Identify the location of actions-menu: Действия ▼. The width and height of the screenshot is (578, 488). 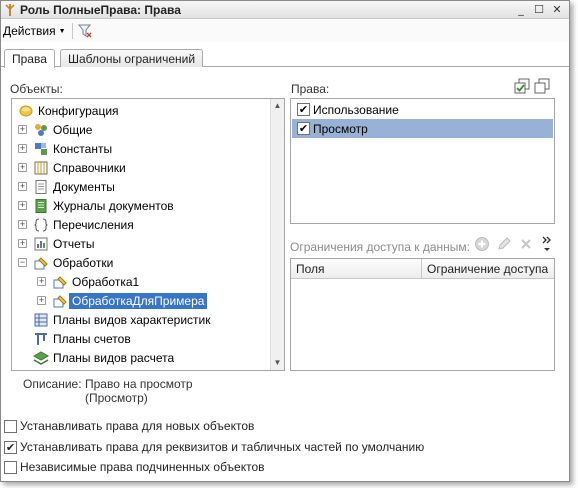
(34, 31).